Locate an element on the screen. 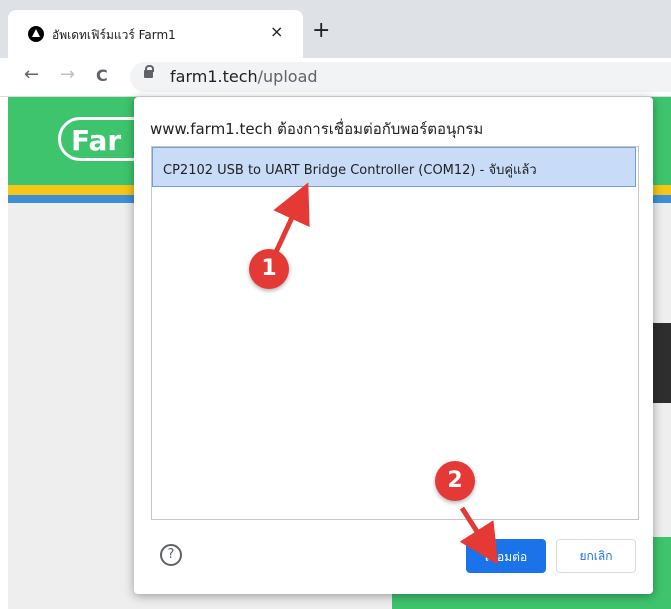 The width and height of the screenshot is (671, 609). arrow-step2 is located at coordinates (479, 535).